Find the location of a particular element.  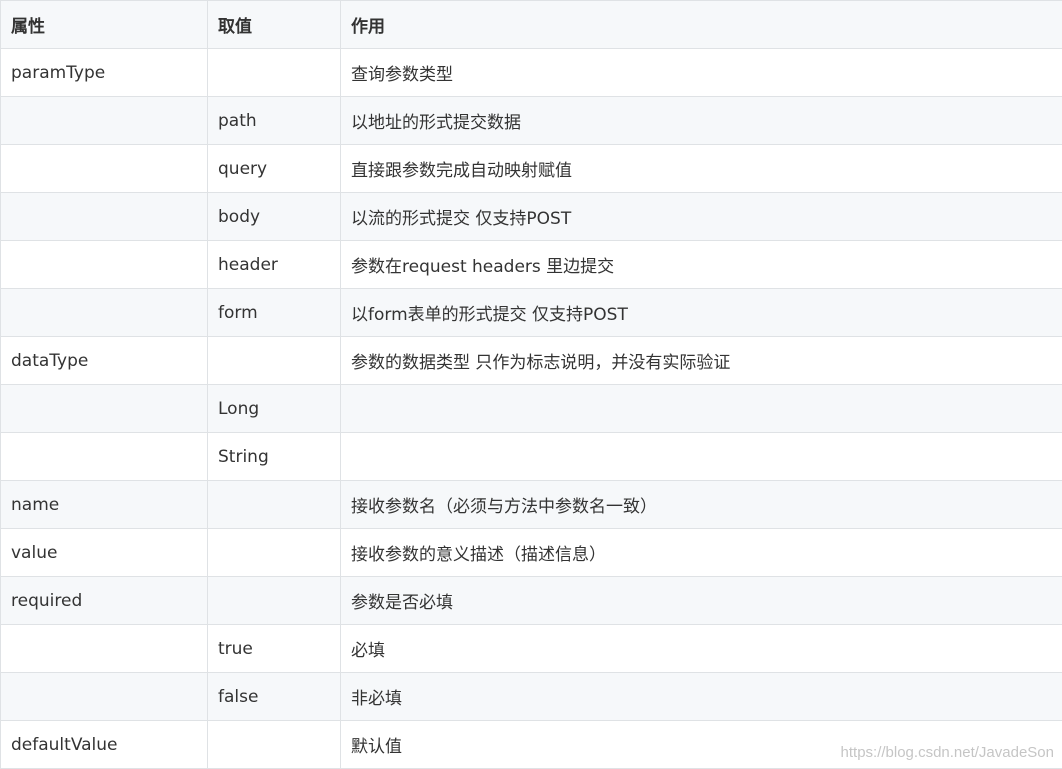

header-value: 取值 is located at coordinates (274, 24).